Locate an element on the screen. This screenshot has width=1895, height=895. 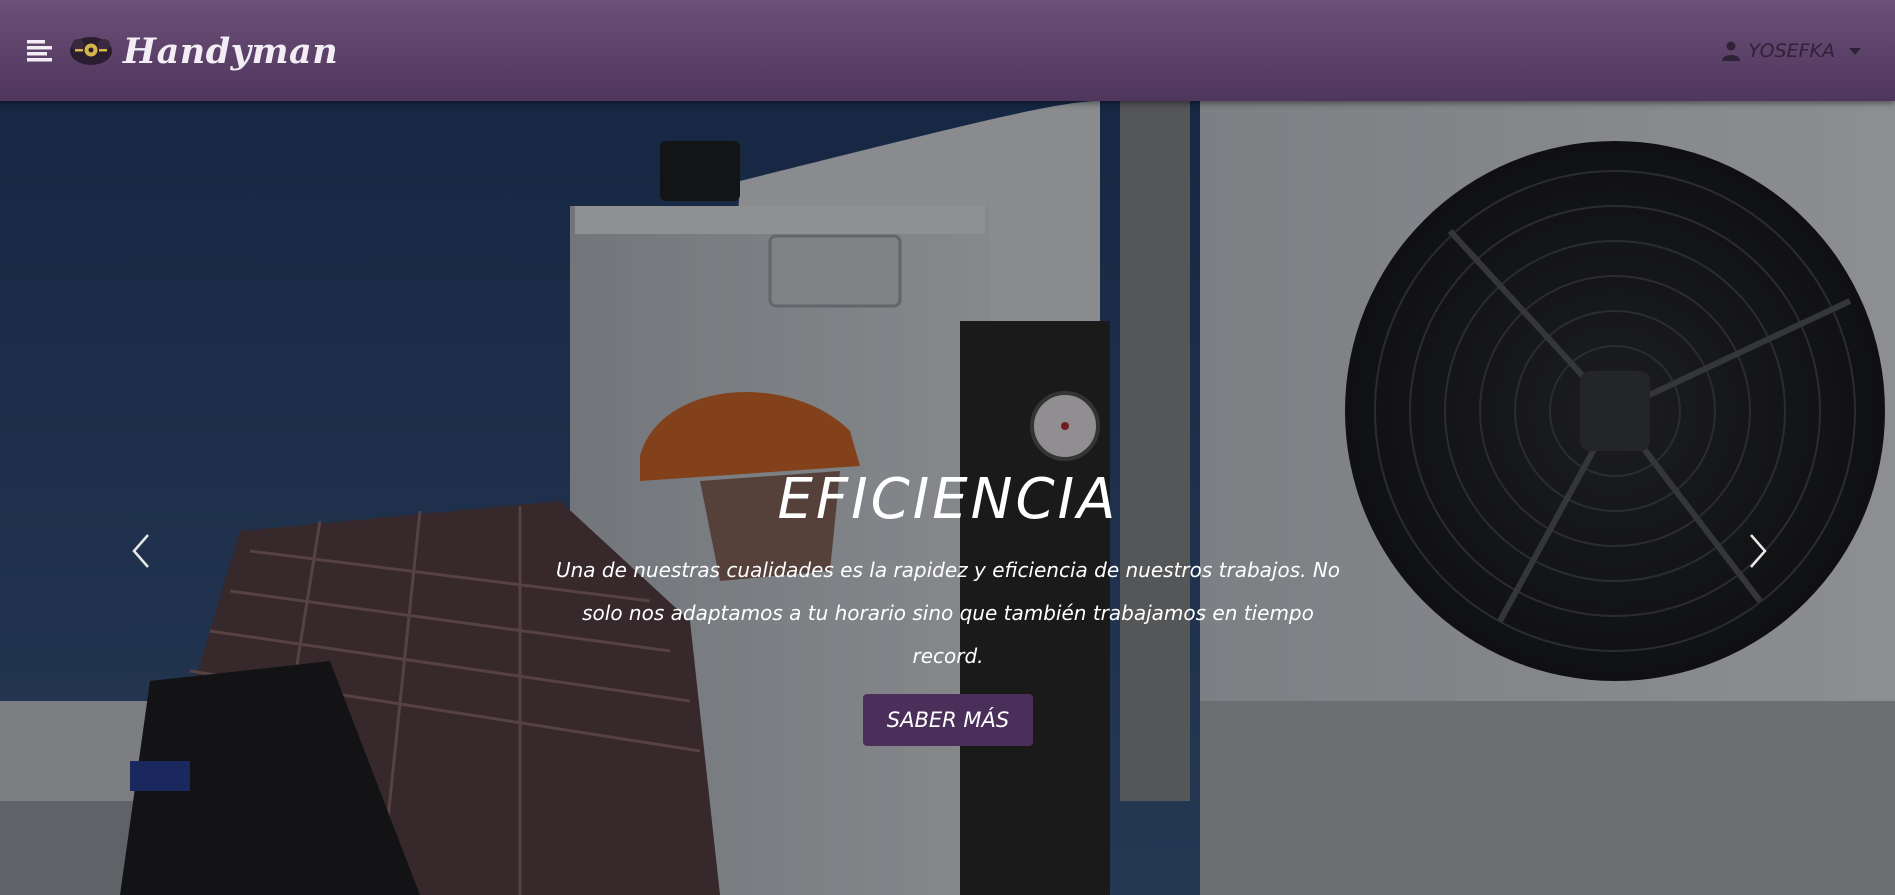
hamburger-menu-icon is located at coordinates (40, 50).